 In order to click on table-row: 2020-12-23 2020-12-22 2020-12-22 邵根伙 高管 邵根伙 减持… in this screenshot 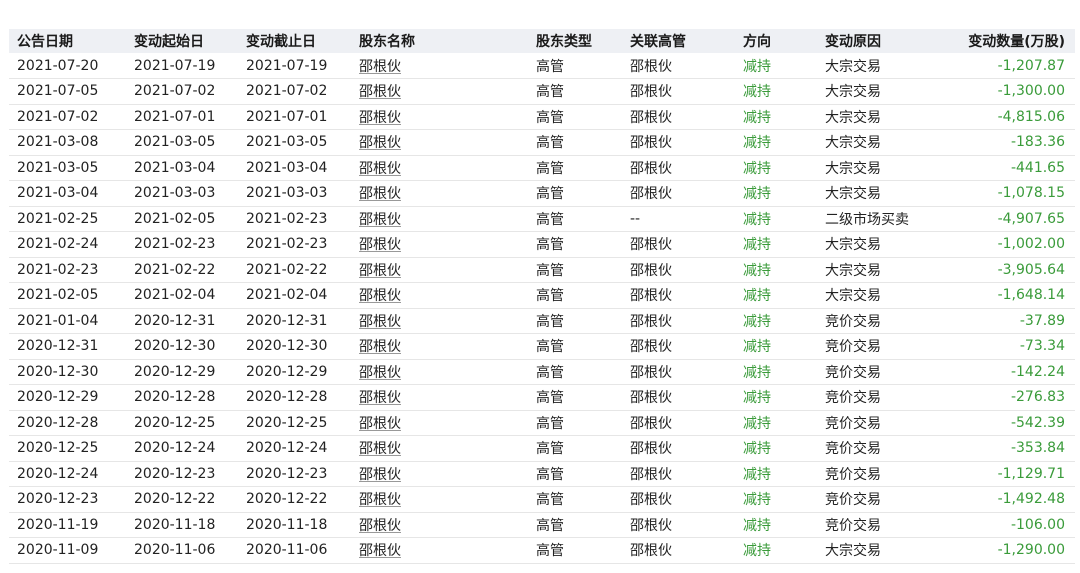, I will do `click(542, 500)`.